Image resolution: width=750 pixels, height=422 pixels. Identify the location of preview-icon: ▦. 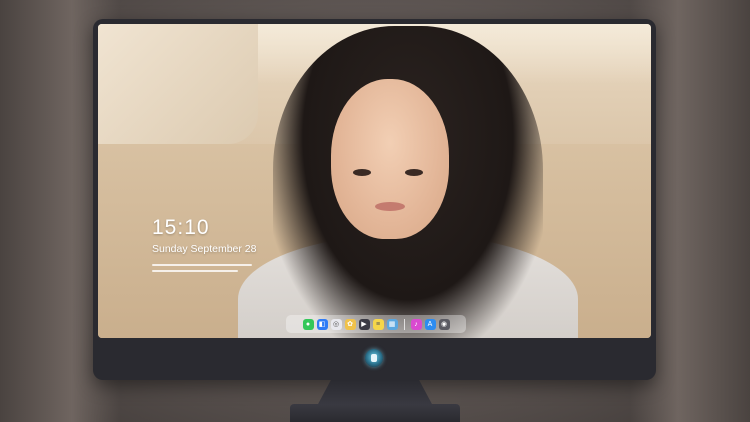
(392, 324).